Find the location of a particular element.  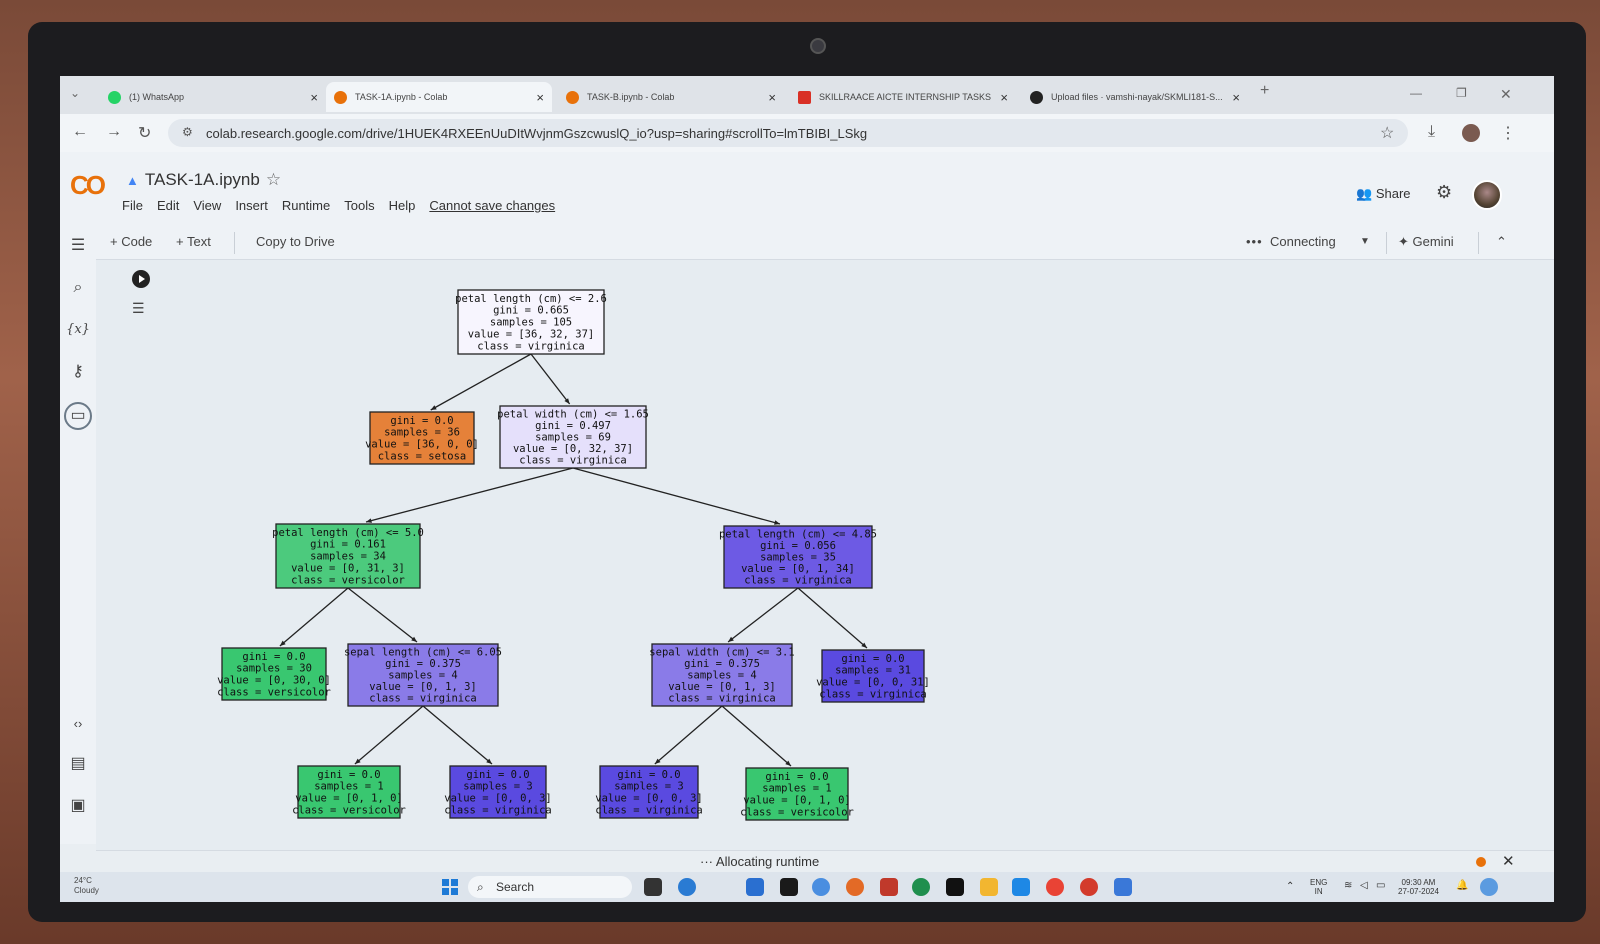

files-folder-icon: ▭ is located at coordinates (78, 416).